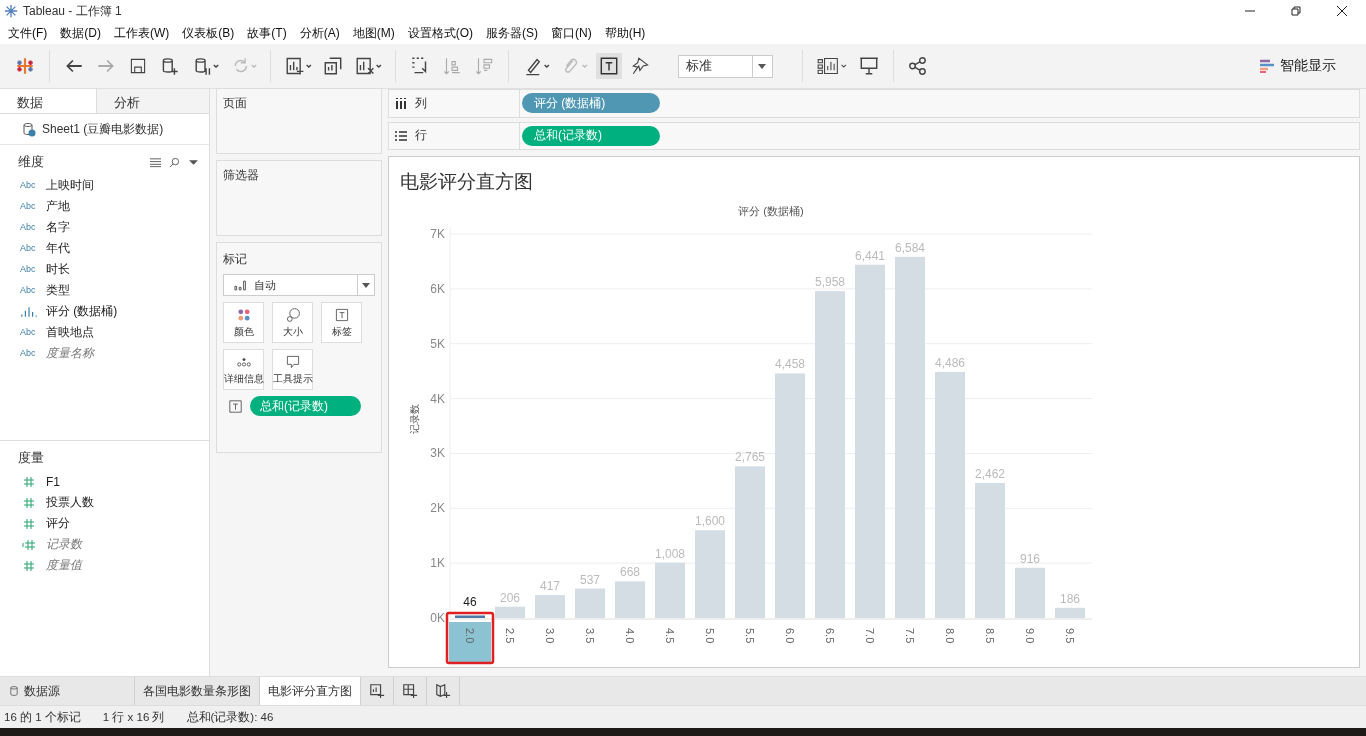  I want to click on field-name: 记录数, so click(64, 544).